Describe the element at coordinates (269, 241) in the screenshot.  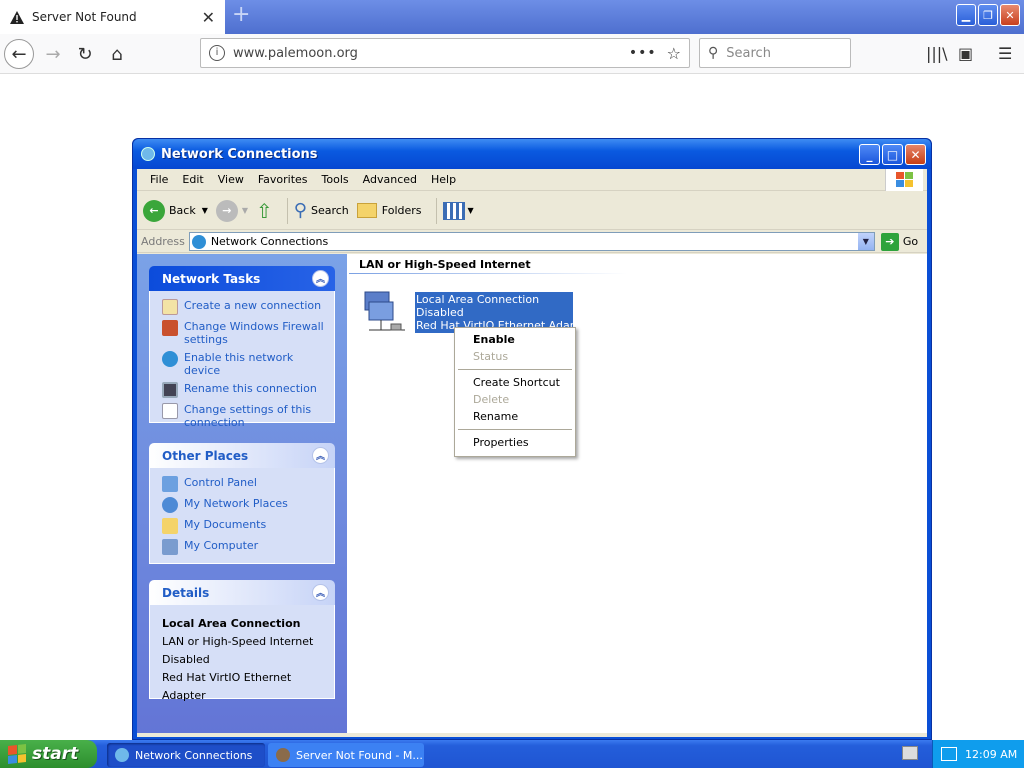
I see `address-value: Network Connections` at that location.